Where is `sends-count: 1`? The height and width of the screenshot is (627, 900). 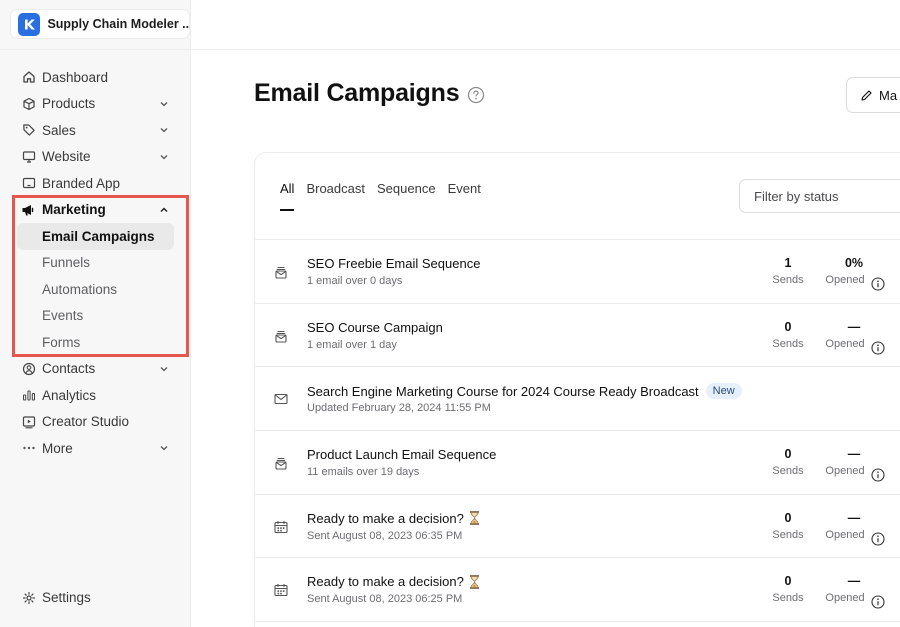
sends-count: 1 is located at coordinates (788, 263).